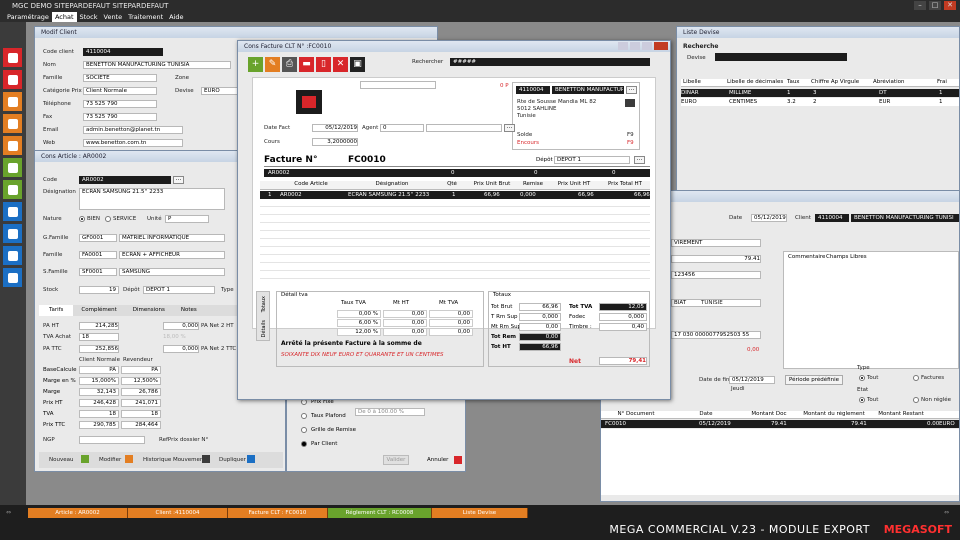 This screenshot has width=960, height=540. I want to click on tab-complement: Complément, so click(98, 310).